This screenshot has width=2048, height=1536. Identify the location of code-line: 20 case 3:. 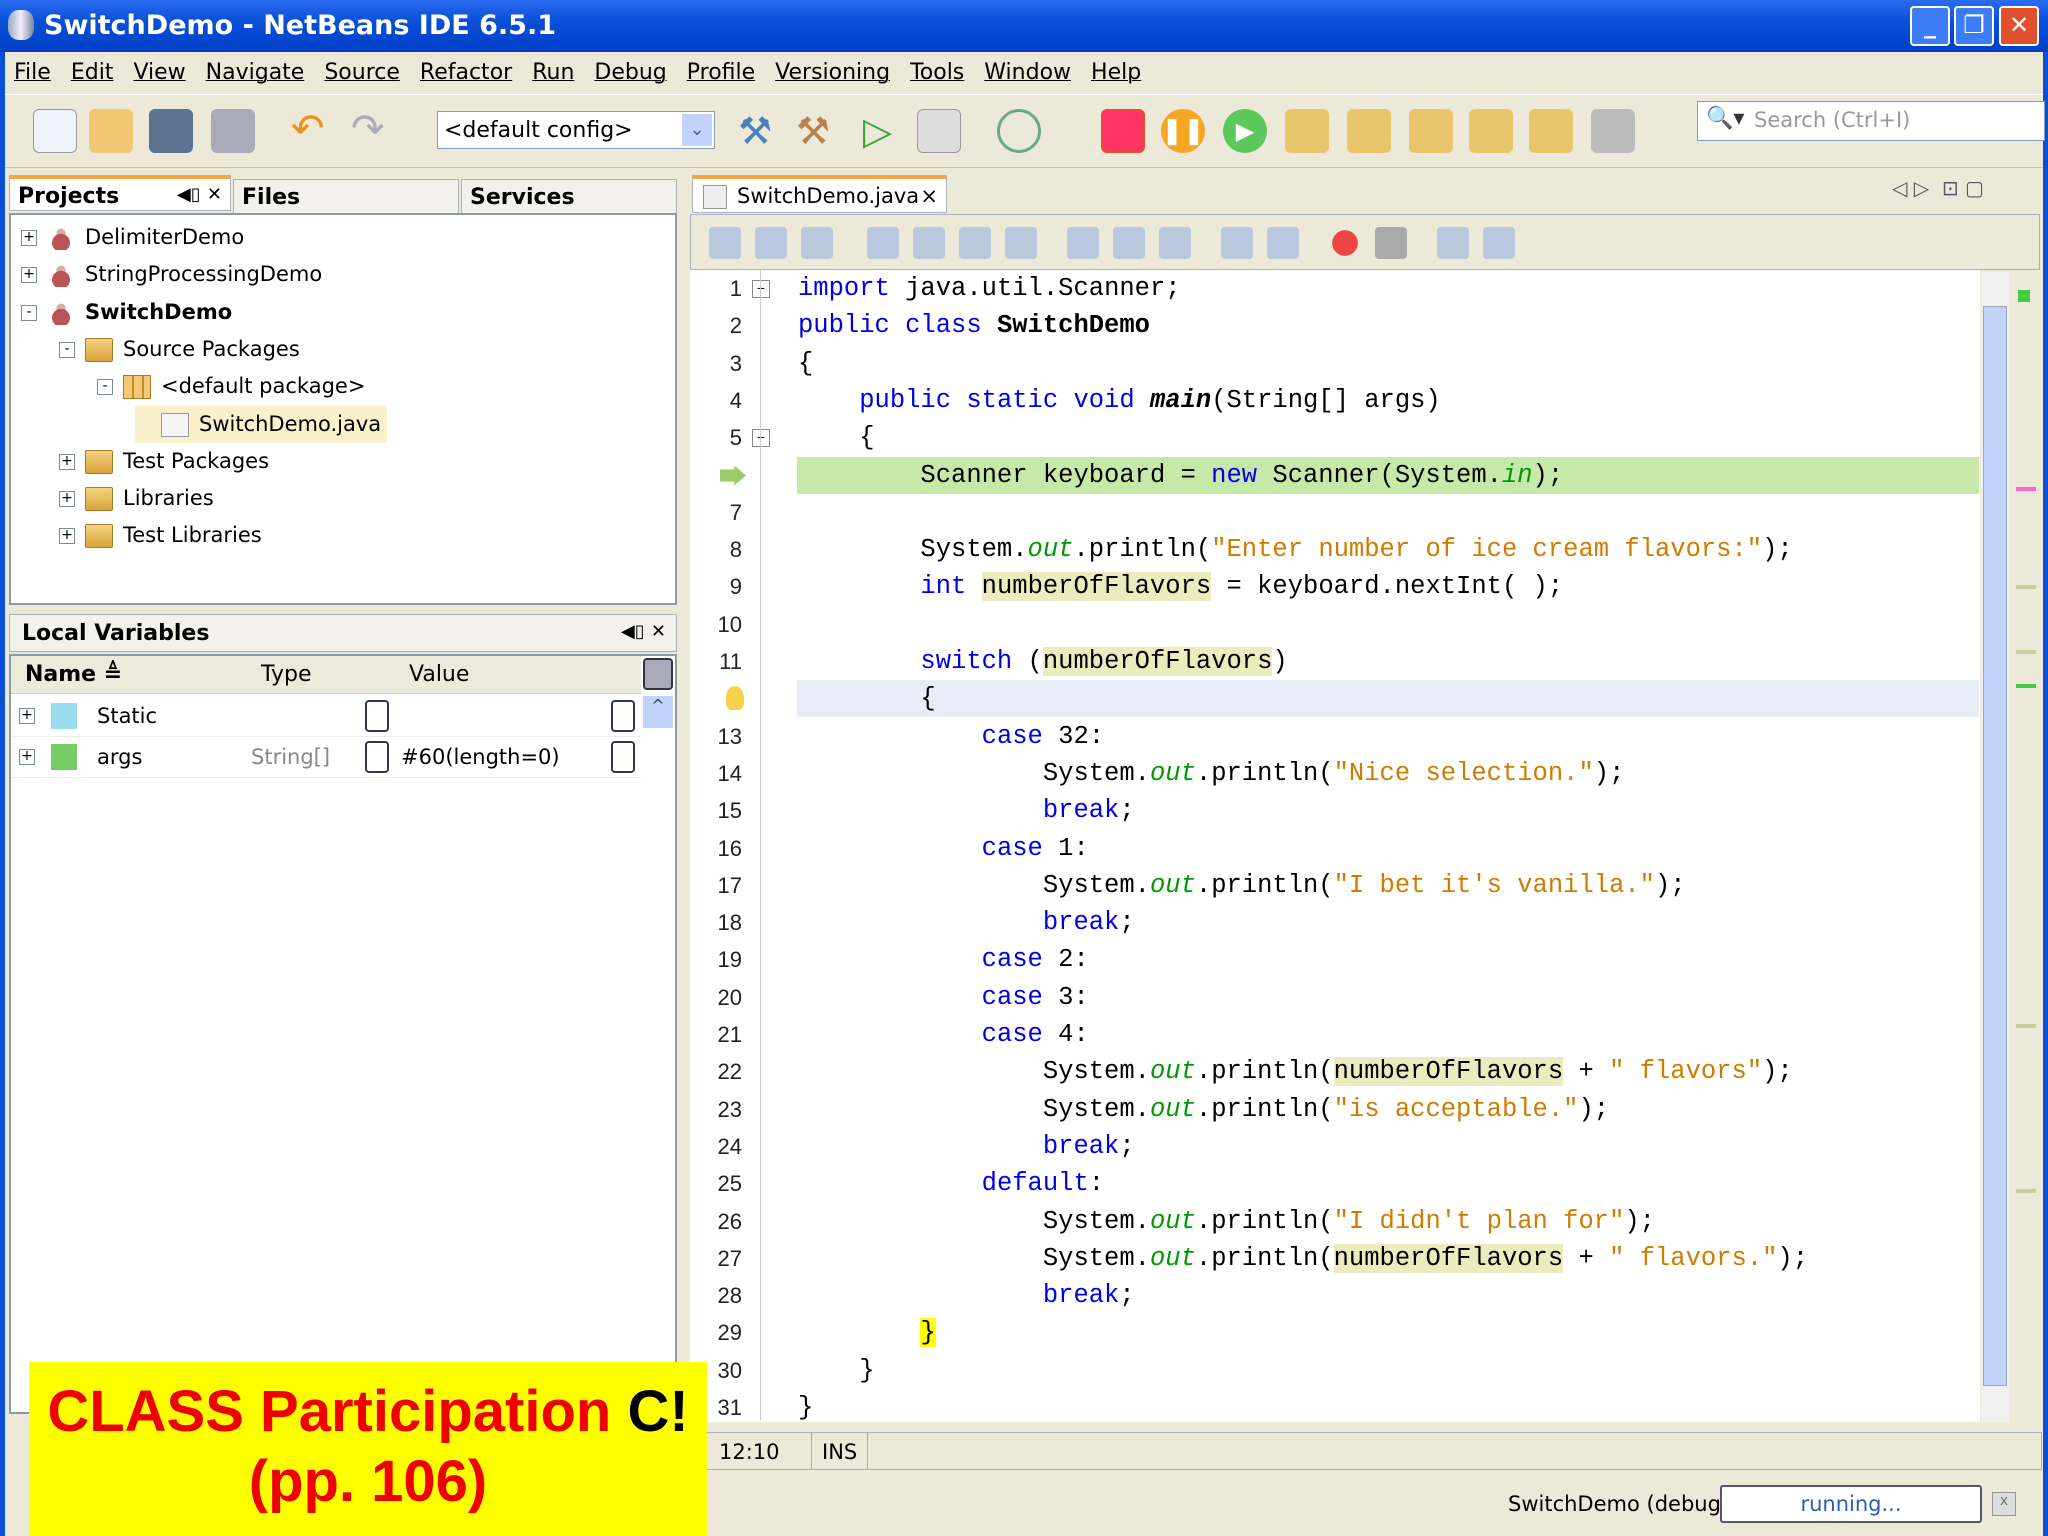
(1335, 997).